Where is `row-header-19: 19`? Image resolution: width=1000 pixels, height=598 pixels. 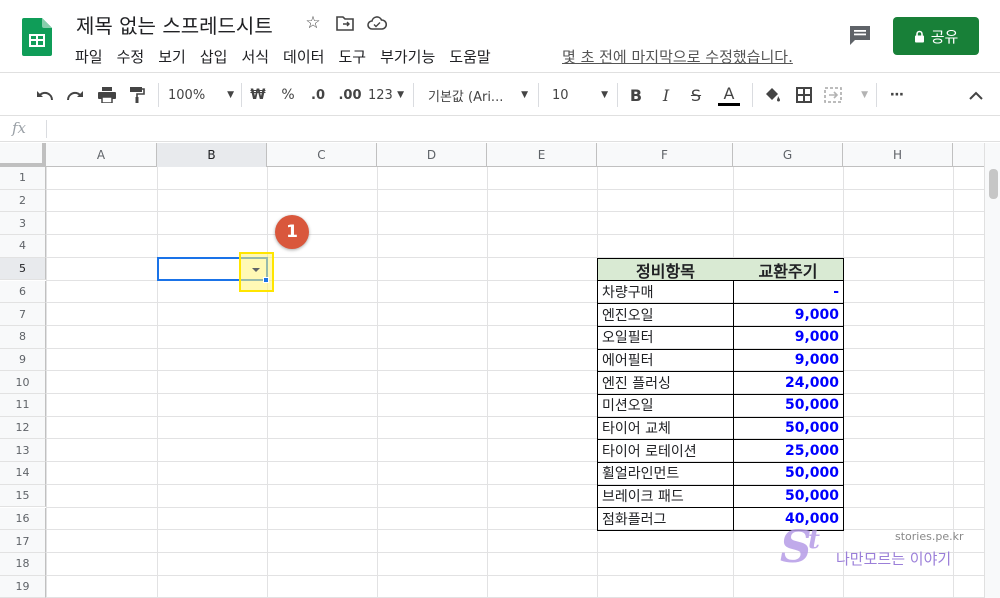 row-header-19: 19 is located at coordinates (23, 586).